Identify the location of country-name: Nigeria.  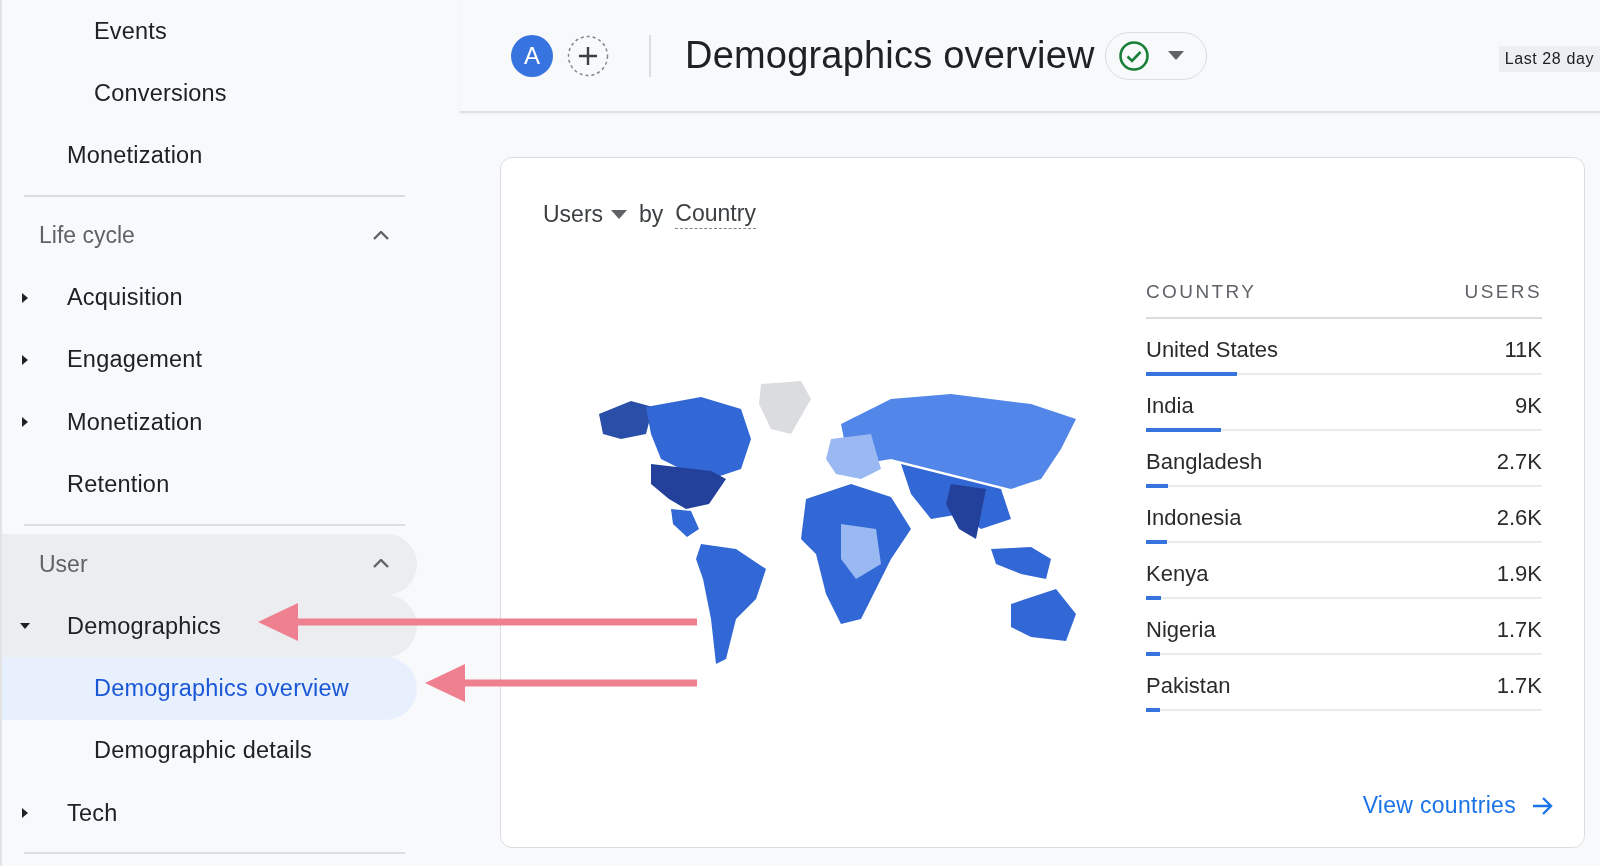
(1181, 630).